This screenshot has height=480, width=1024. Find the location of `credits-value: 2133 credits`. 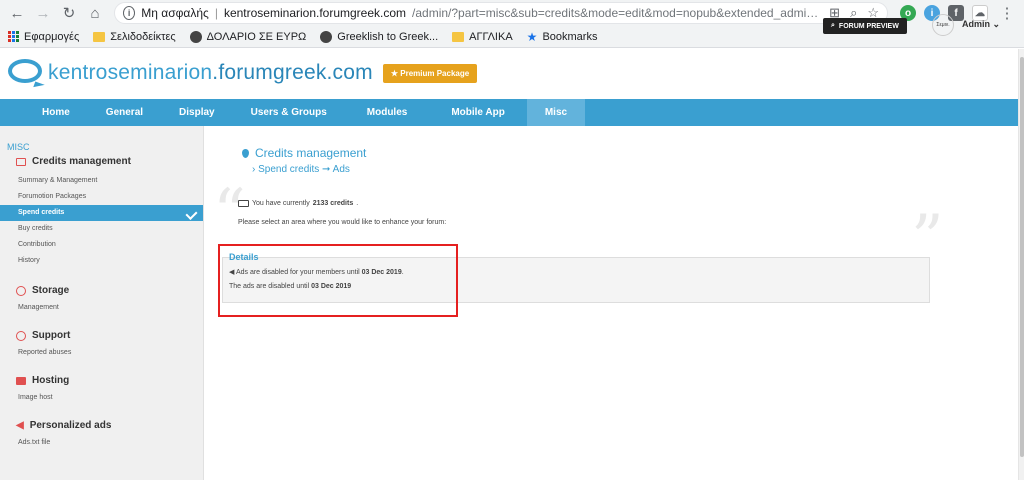

credits-value: 2133 credits is located at coordinates (333, 203).